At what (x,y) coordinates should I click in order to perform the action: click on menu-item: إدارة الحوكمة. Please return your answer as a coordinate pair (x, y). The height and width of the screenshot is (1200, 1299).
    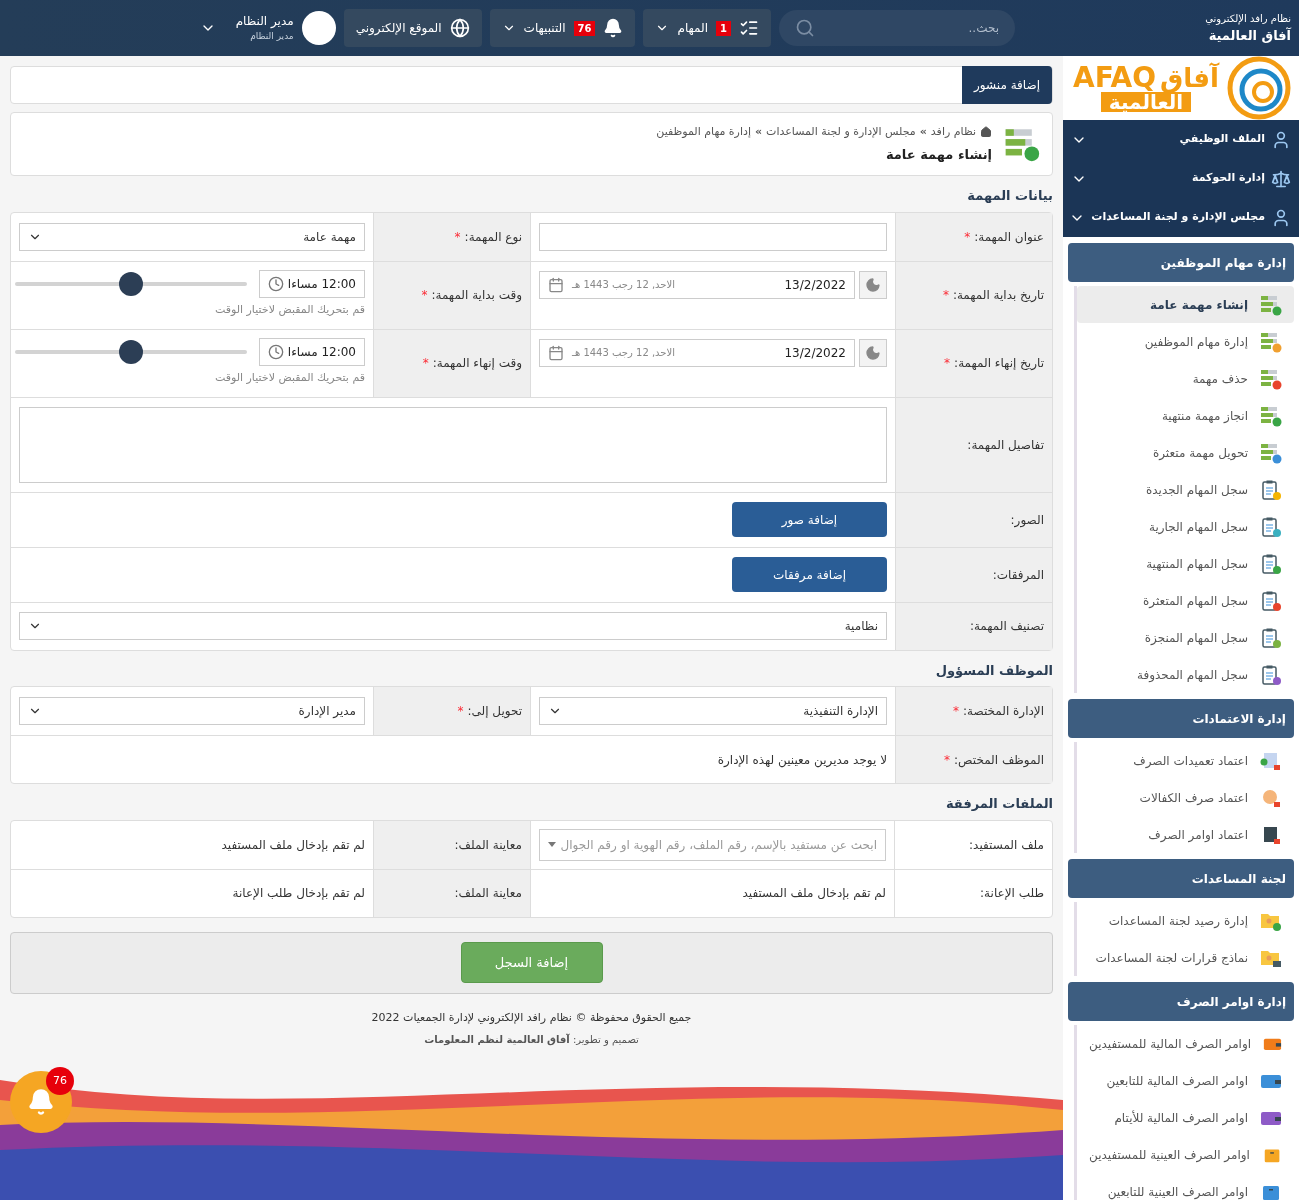
    Looking at the image, I should click on (1181, 178).